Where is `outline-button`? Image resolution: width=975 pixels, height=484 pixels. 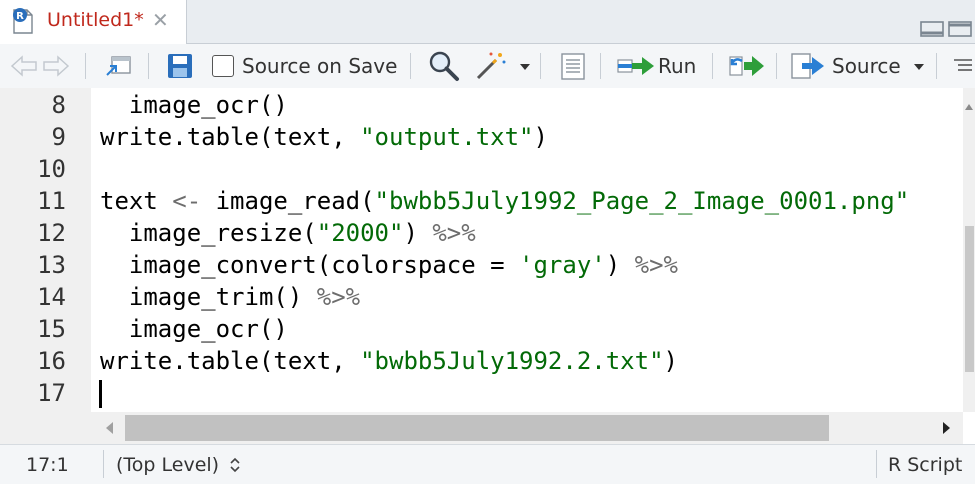
outline-button is located at coordinates (962, 66).